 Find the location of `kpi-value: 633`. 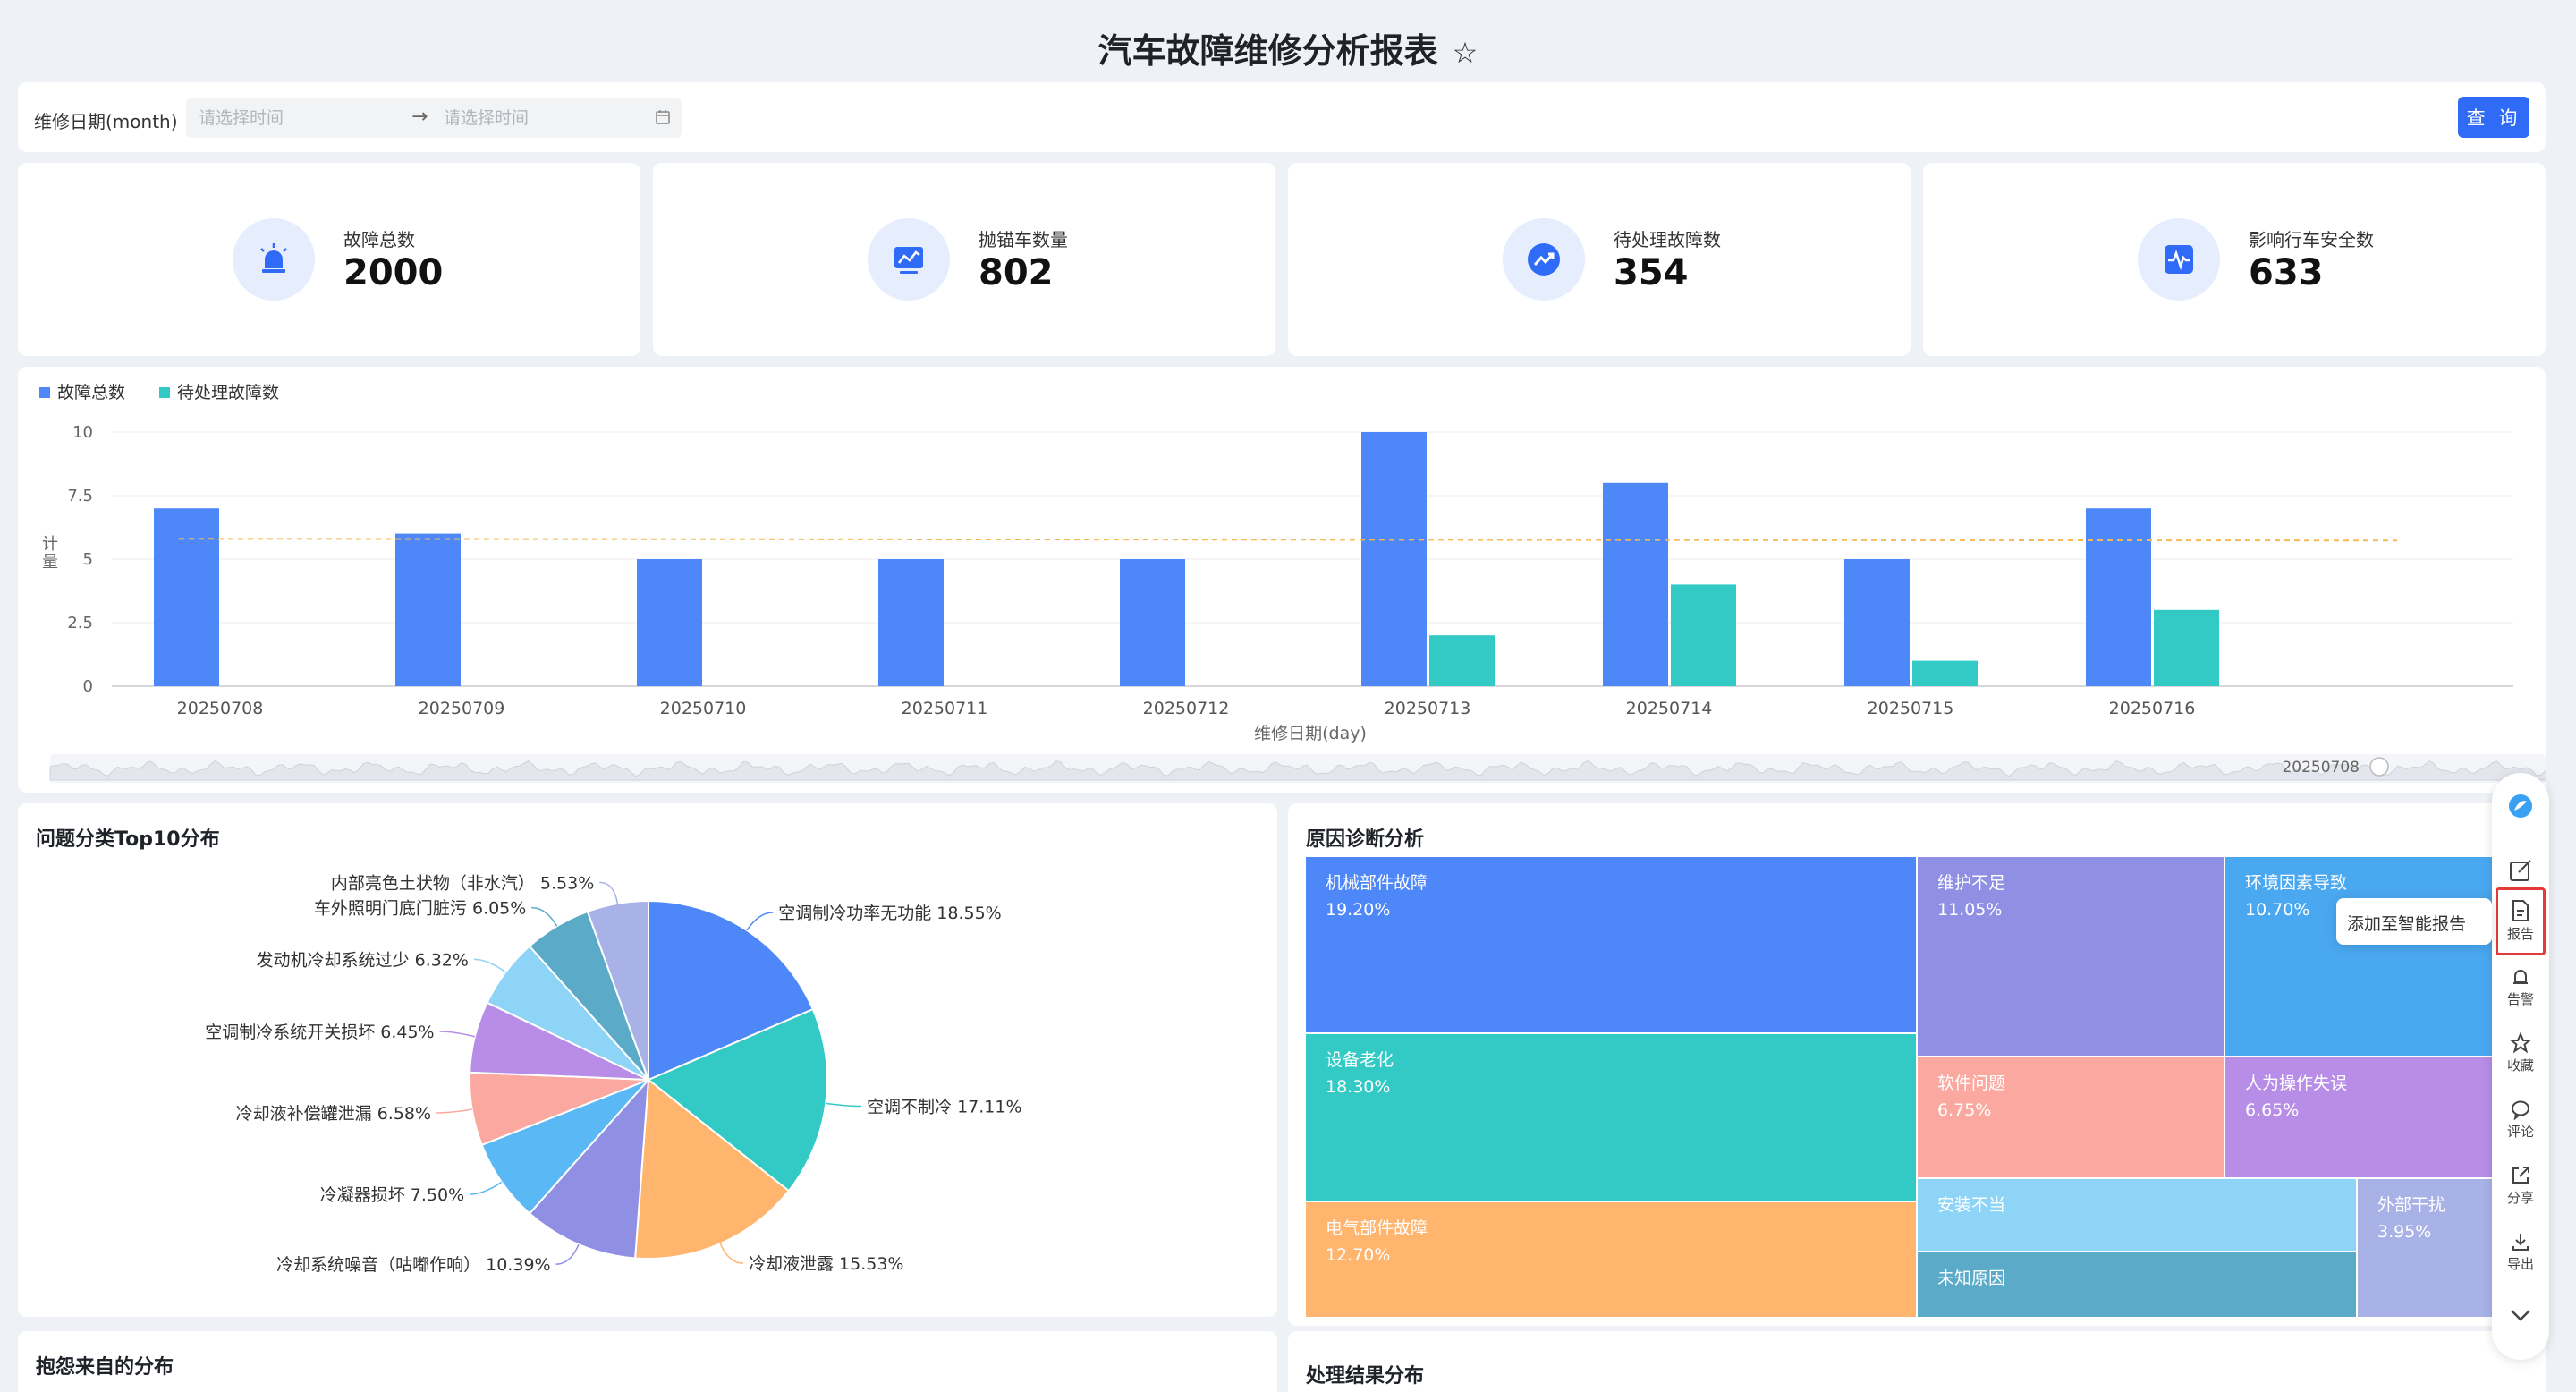

kpi-value: 633 is located at coordinates (2286, 272).